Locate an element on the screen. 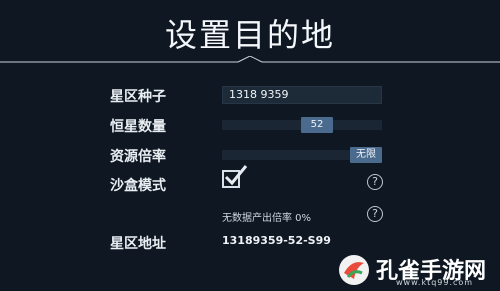 The width and height of the screenshot is (500, 291). resource-multiplier-slider: 无限 is located at coordinates (302, 155).